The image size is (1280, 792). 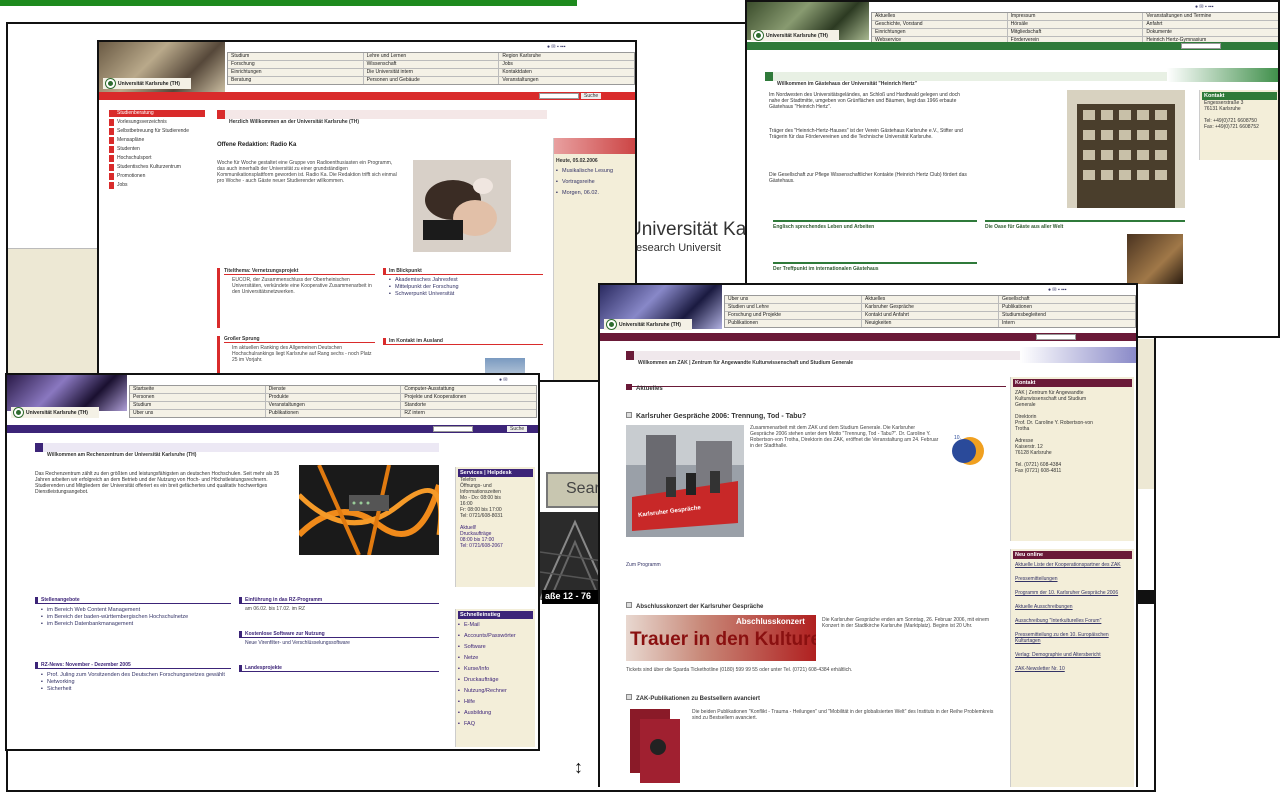 I want to click on search-button: Suche, so click(x=591, y=96).